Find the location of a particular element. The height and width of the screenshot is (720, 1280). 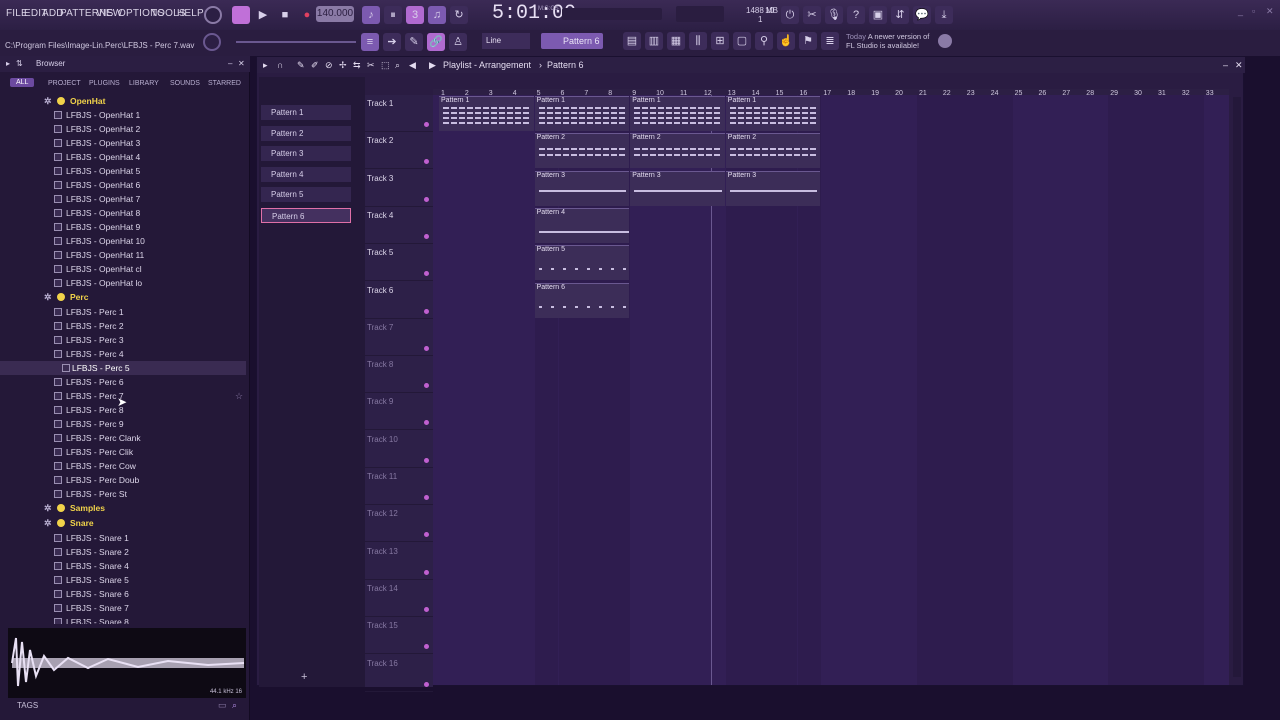

save-button: ▣ is located at coordinates (878, 15).